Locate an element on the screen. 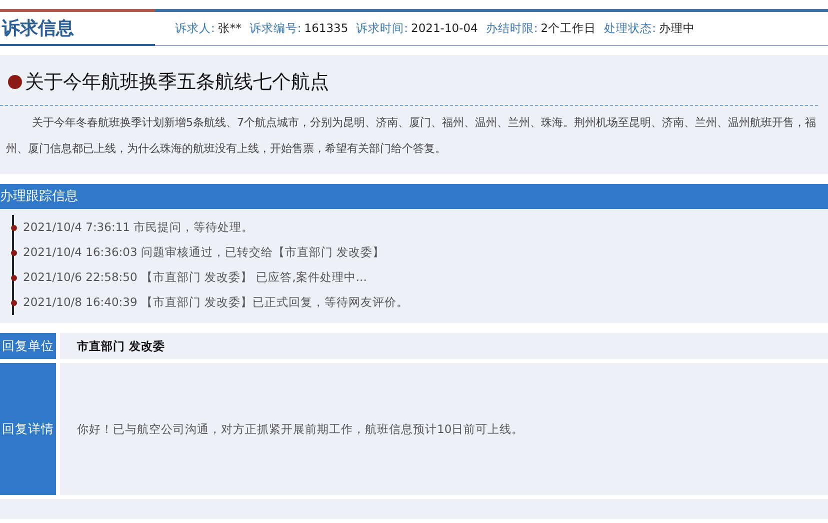 This screenshot has width=828, height=523. reply-unit: 市直部门 发改委 is located at coordinates (444, 346).